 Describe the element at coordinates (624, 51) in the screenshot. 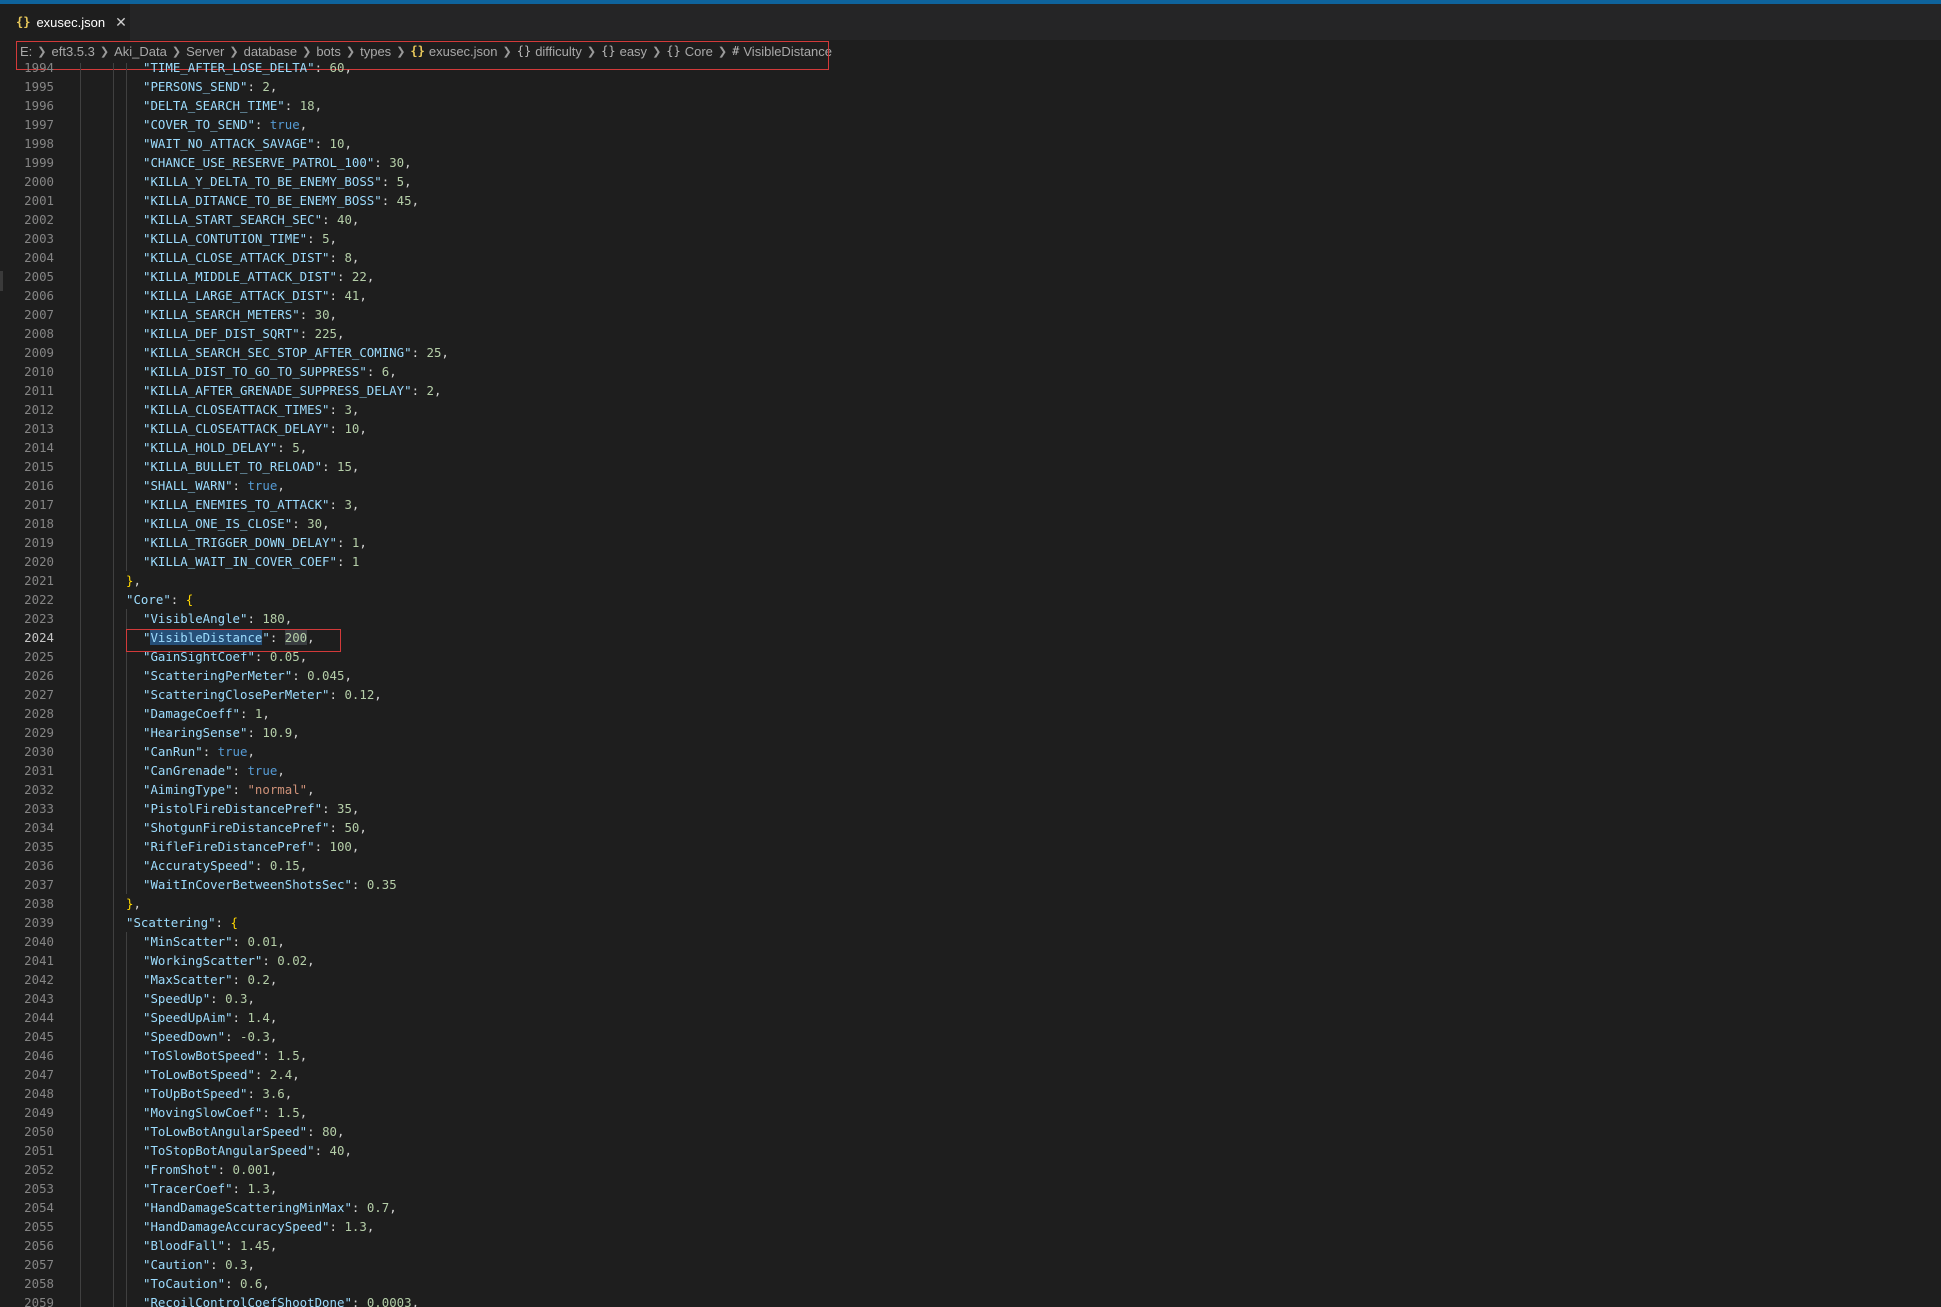

I see `breadcrumb-item: {} easy` at that location.